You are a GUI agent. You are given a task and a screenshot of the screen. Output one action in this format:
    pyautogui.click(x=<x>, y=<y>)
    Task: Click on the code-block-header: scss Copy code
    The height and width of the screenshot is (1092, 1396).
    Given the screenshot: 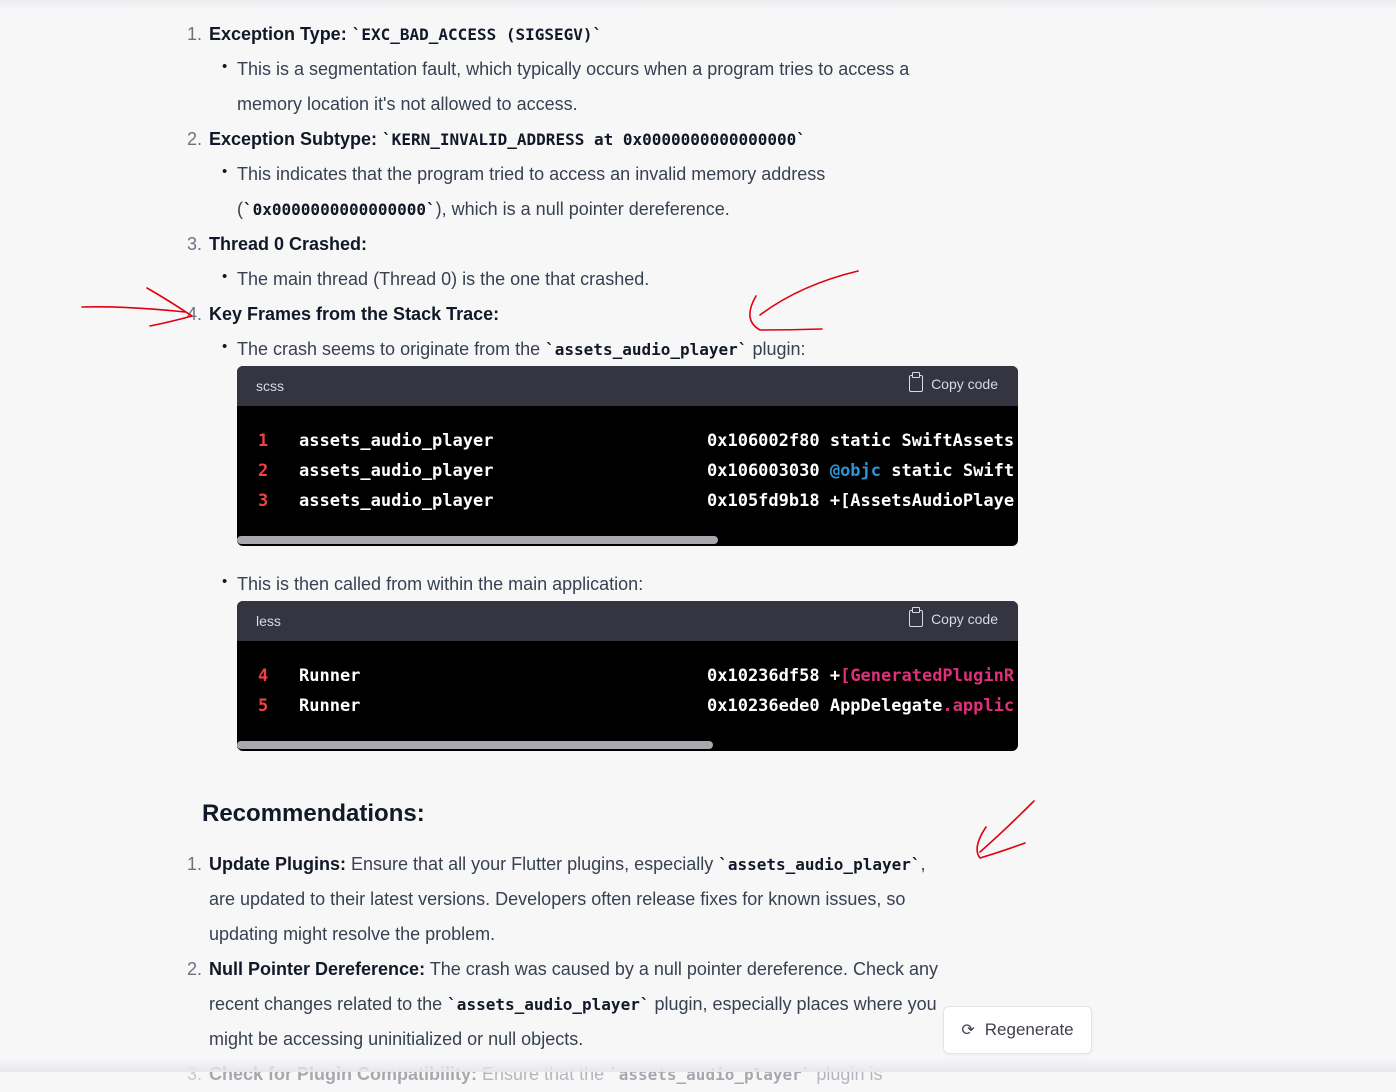 What is the action you would take?
    pyautogui.click(x=627, y=386)
    